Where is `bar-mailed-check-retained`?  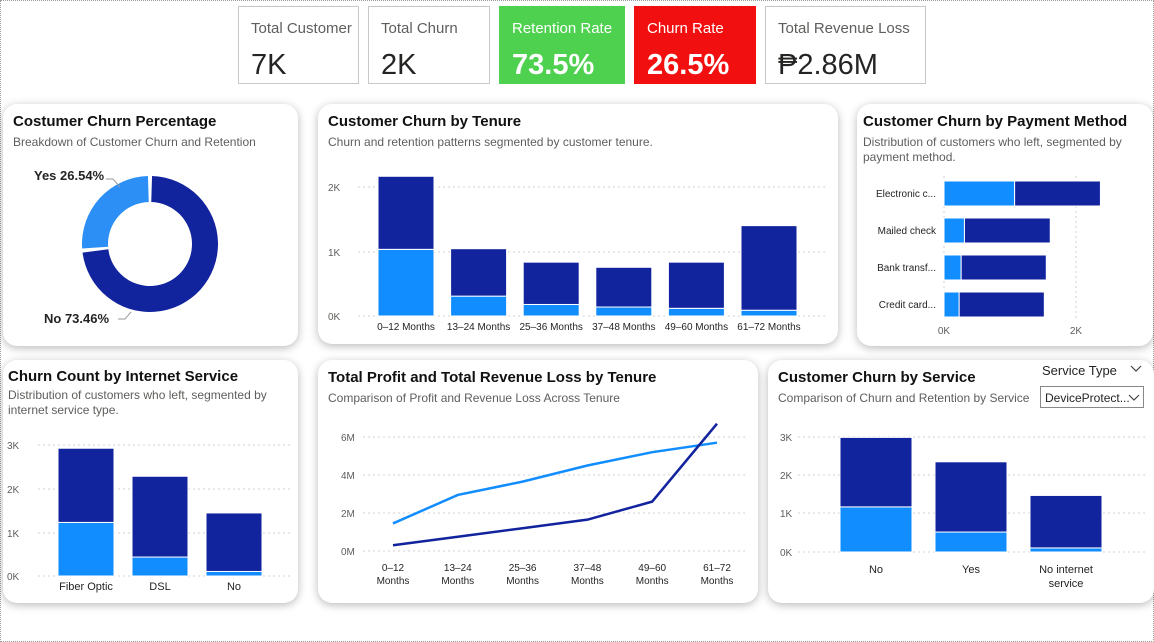 bar-mailed-check-retained is located at coordinates (1007, 230).